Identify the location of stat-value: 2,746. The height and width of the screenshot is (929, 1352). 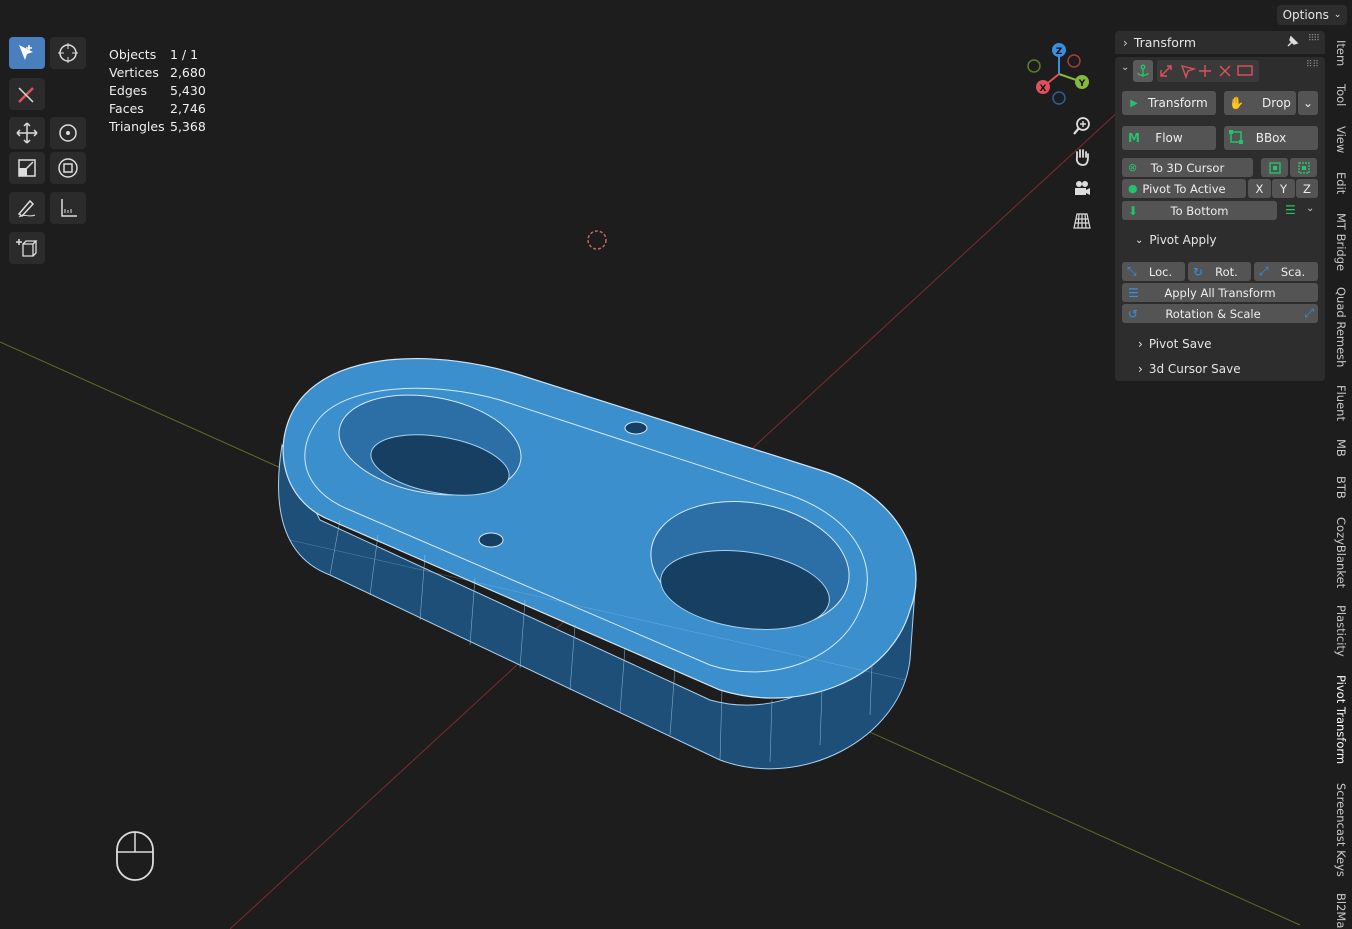
(188, 108).